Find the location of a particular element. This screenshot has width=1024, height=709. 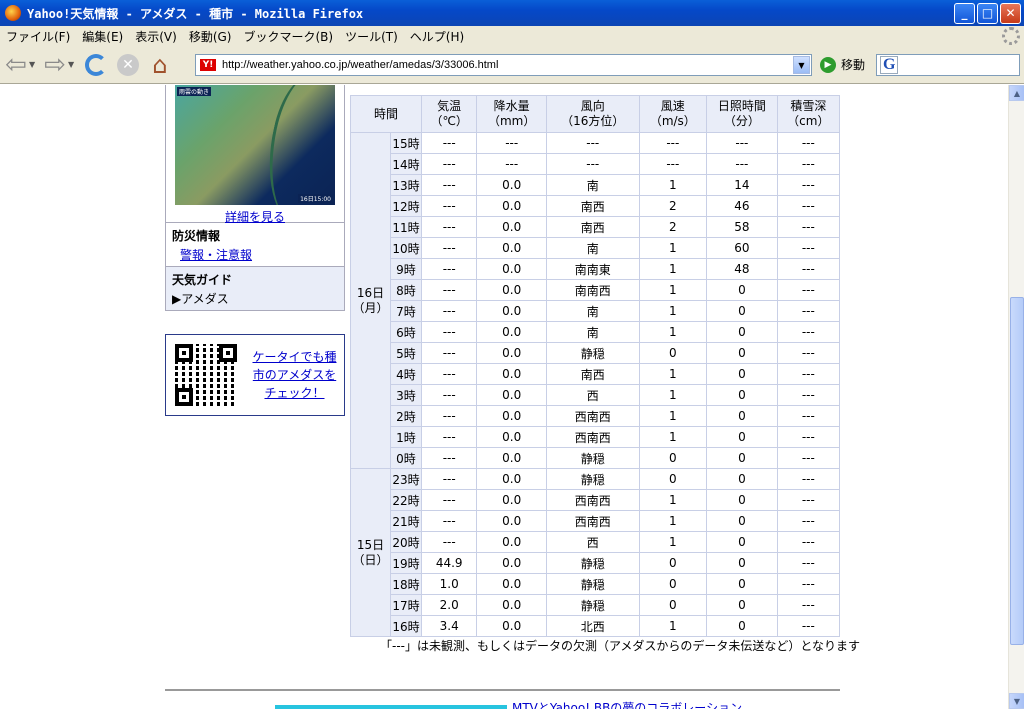

table-row: 20時 --- 0.0 西 1 0 --- is located at coordinates (596, 542).